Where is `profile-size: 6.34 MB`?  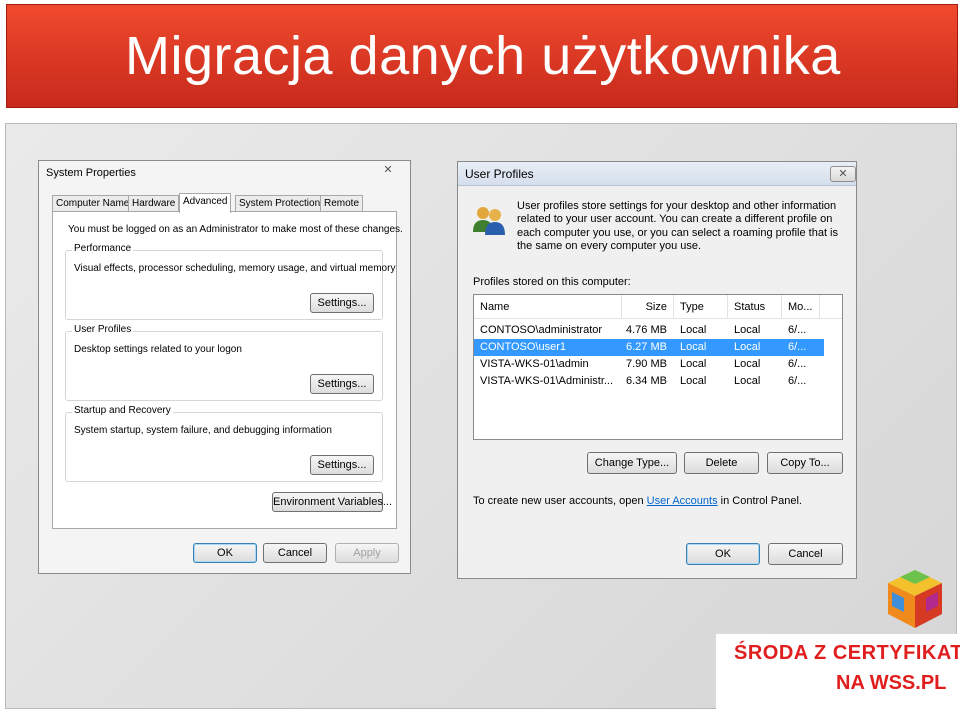 profile-size: 6.34 MB is located at coordinates (646, 381).